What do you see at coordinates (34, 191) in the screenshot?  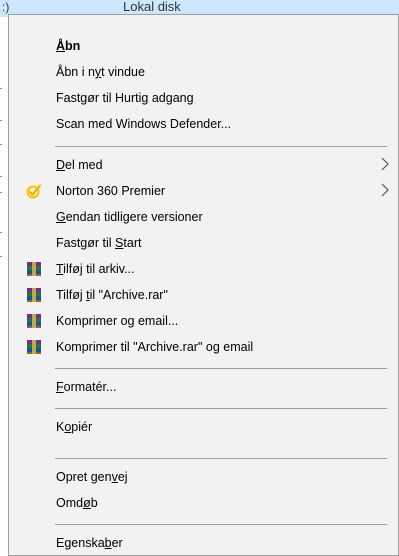 I see `norton-checkmark-icon` at bounding box center [34, 191].